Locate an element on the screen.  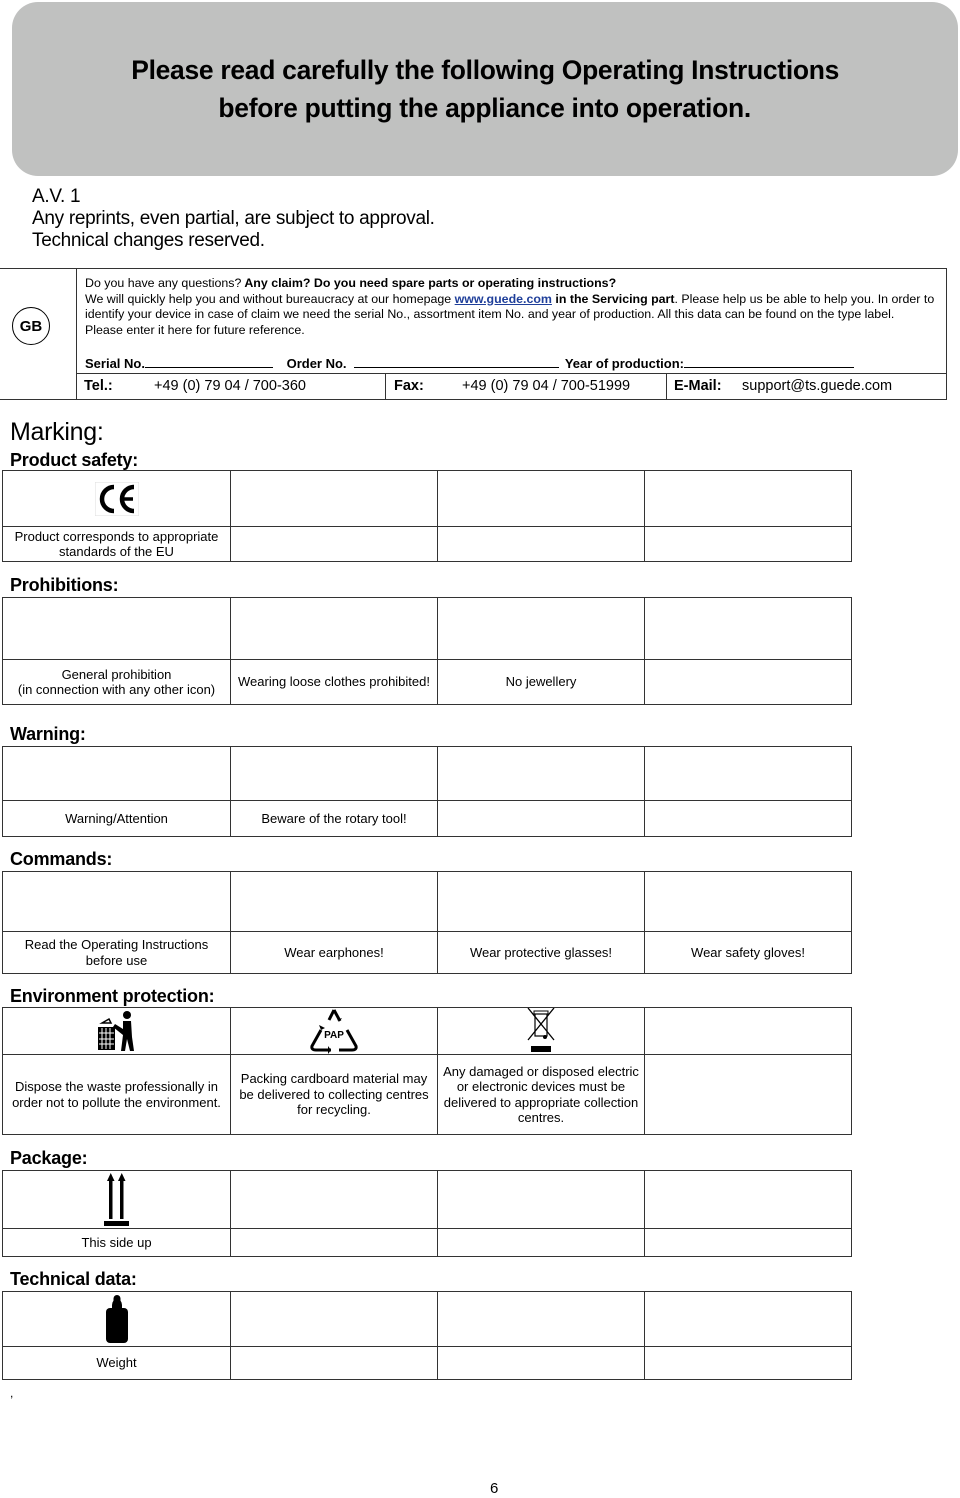
recycle-pap-icon: PAP is located at coordinates (334, 1031).